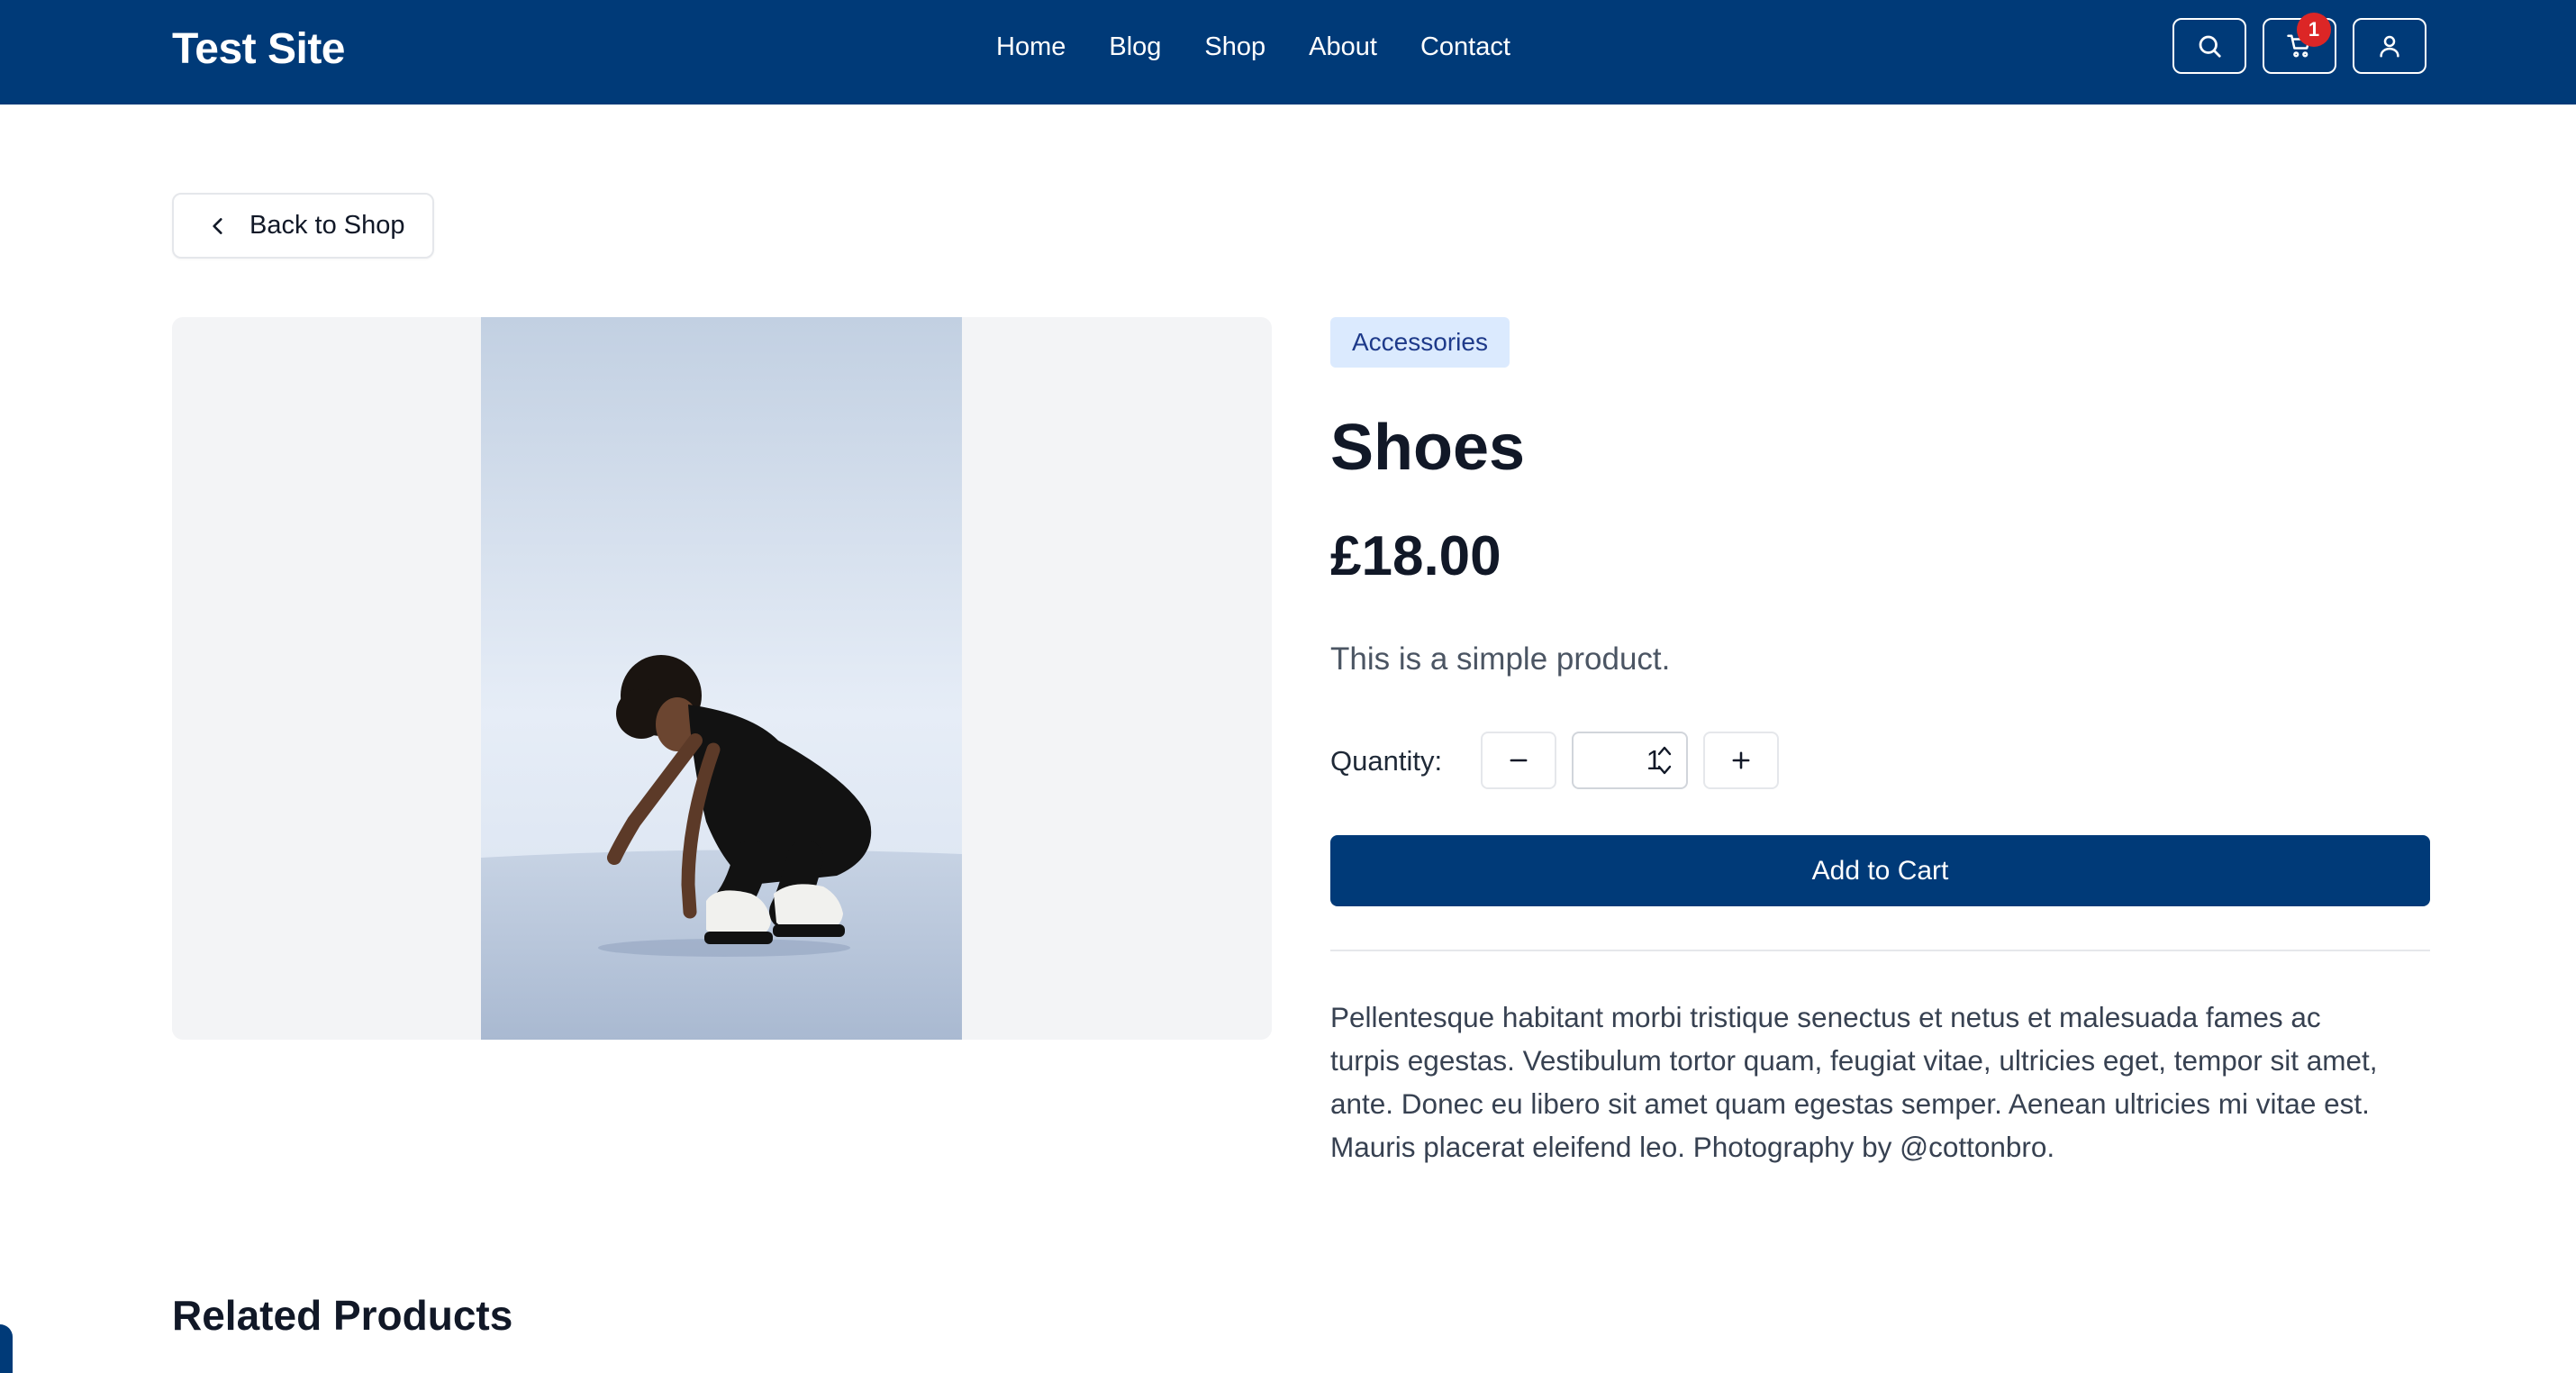 Image resolution: width=2576 pixels, height=1373 pixels. I want to click on cart-count-badge: 1, so click(2314, 30).